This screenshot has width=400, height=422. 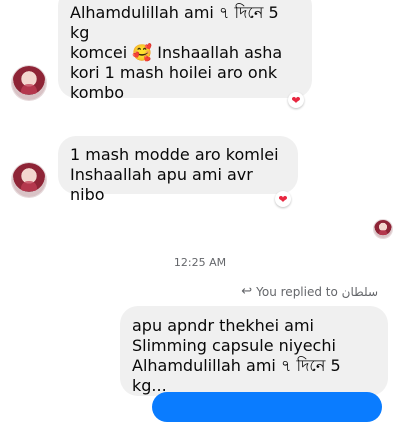 What do you see at coordinates (267, 407) in the screenshot?
I see `sent-message-bubble` at bounding box center [267, 407].